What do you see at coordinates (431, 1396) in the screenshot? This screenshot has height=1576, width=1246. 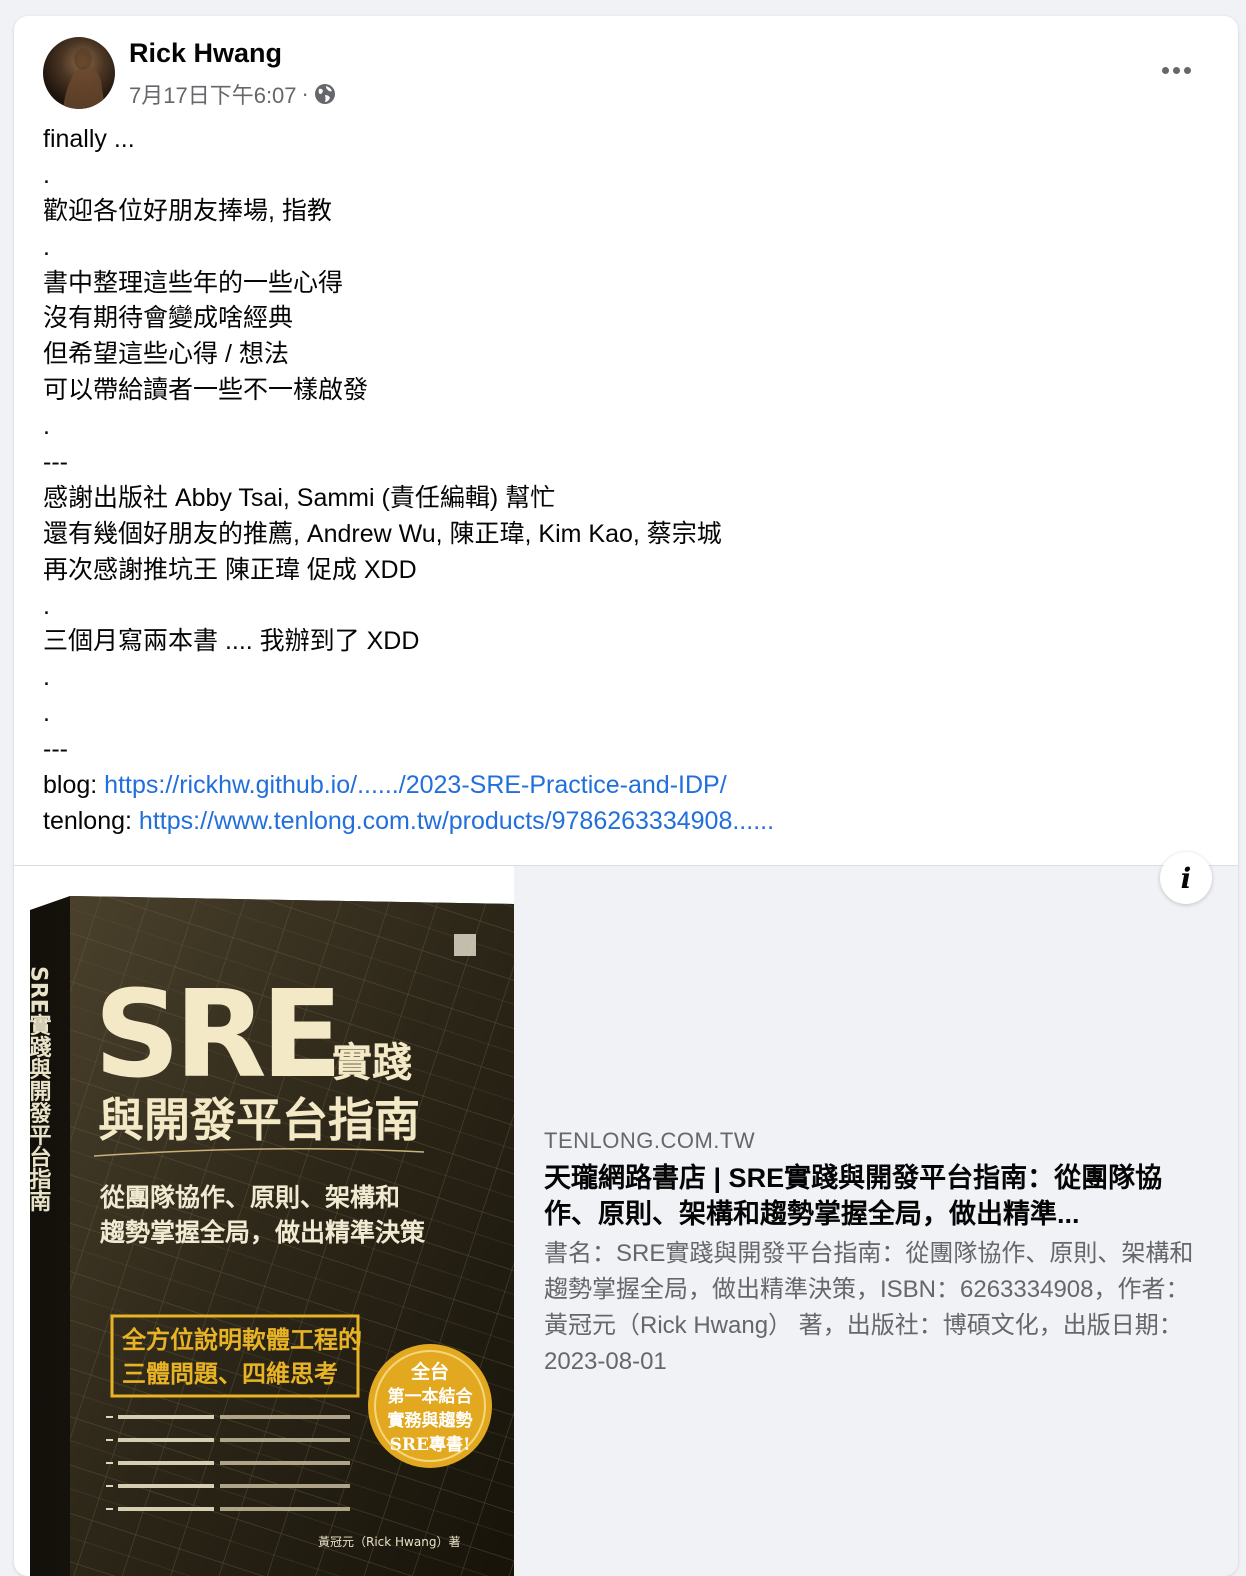 I see `cover-badge-2: 第一本結合` at bounding box center [431, 1396].